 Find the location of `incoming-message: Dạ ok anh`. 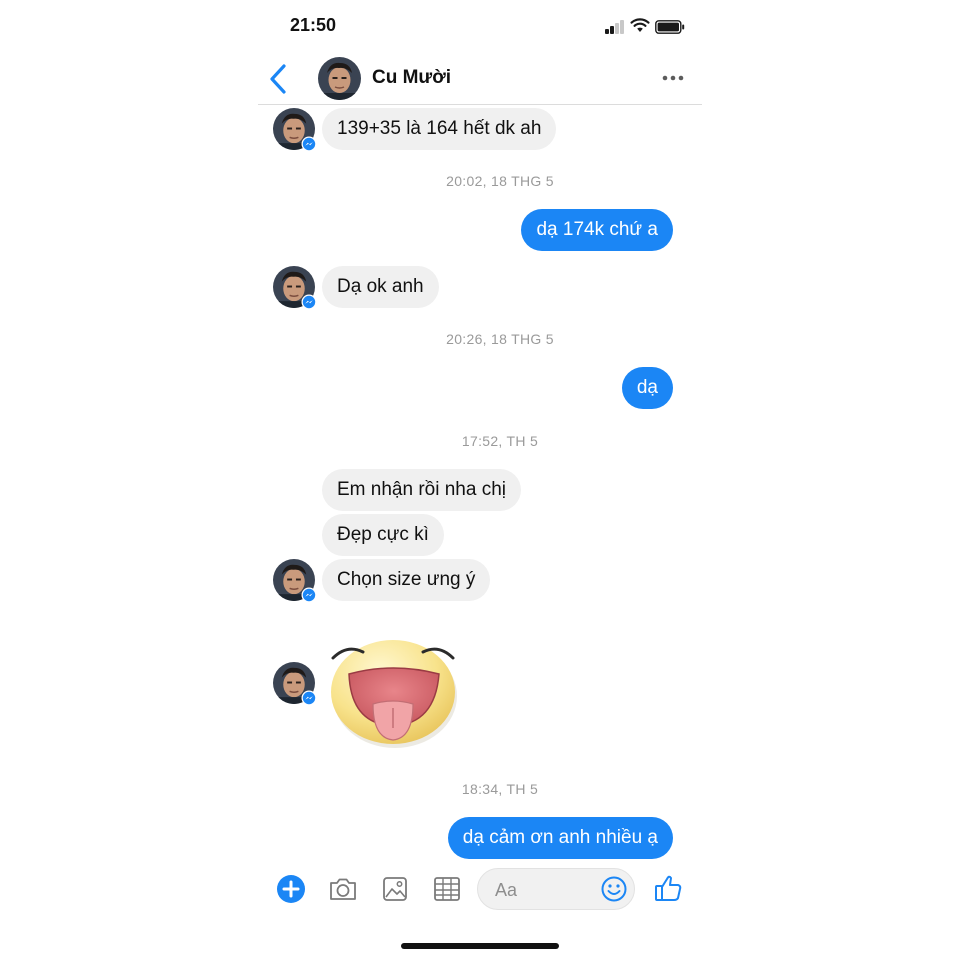

incoming-message: Dạ ok anh is located at coordinates (380, 287).